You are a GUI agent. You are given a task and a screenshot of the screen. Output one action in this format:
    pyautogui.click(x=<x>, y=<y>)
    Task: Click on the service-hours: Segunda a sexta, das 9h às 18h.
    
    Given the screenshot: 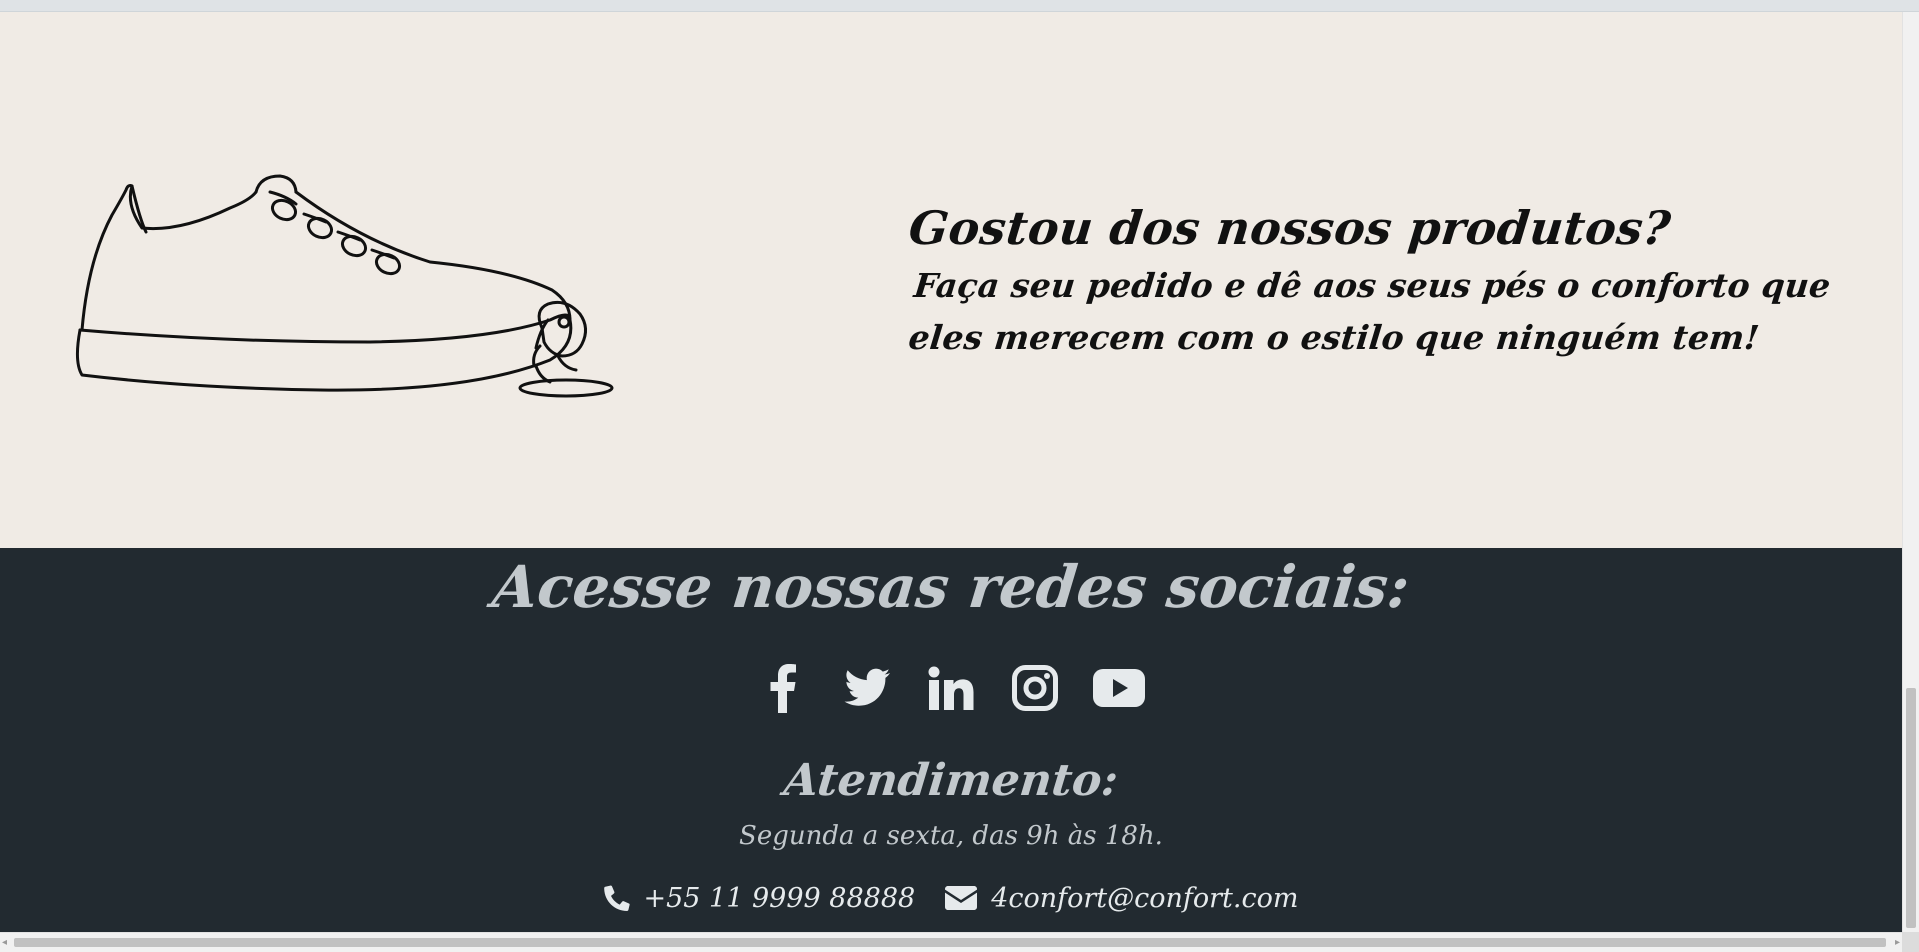 What is the action you would take?
    pyautogui.click(x=951, y=836)
    